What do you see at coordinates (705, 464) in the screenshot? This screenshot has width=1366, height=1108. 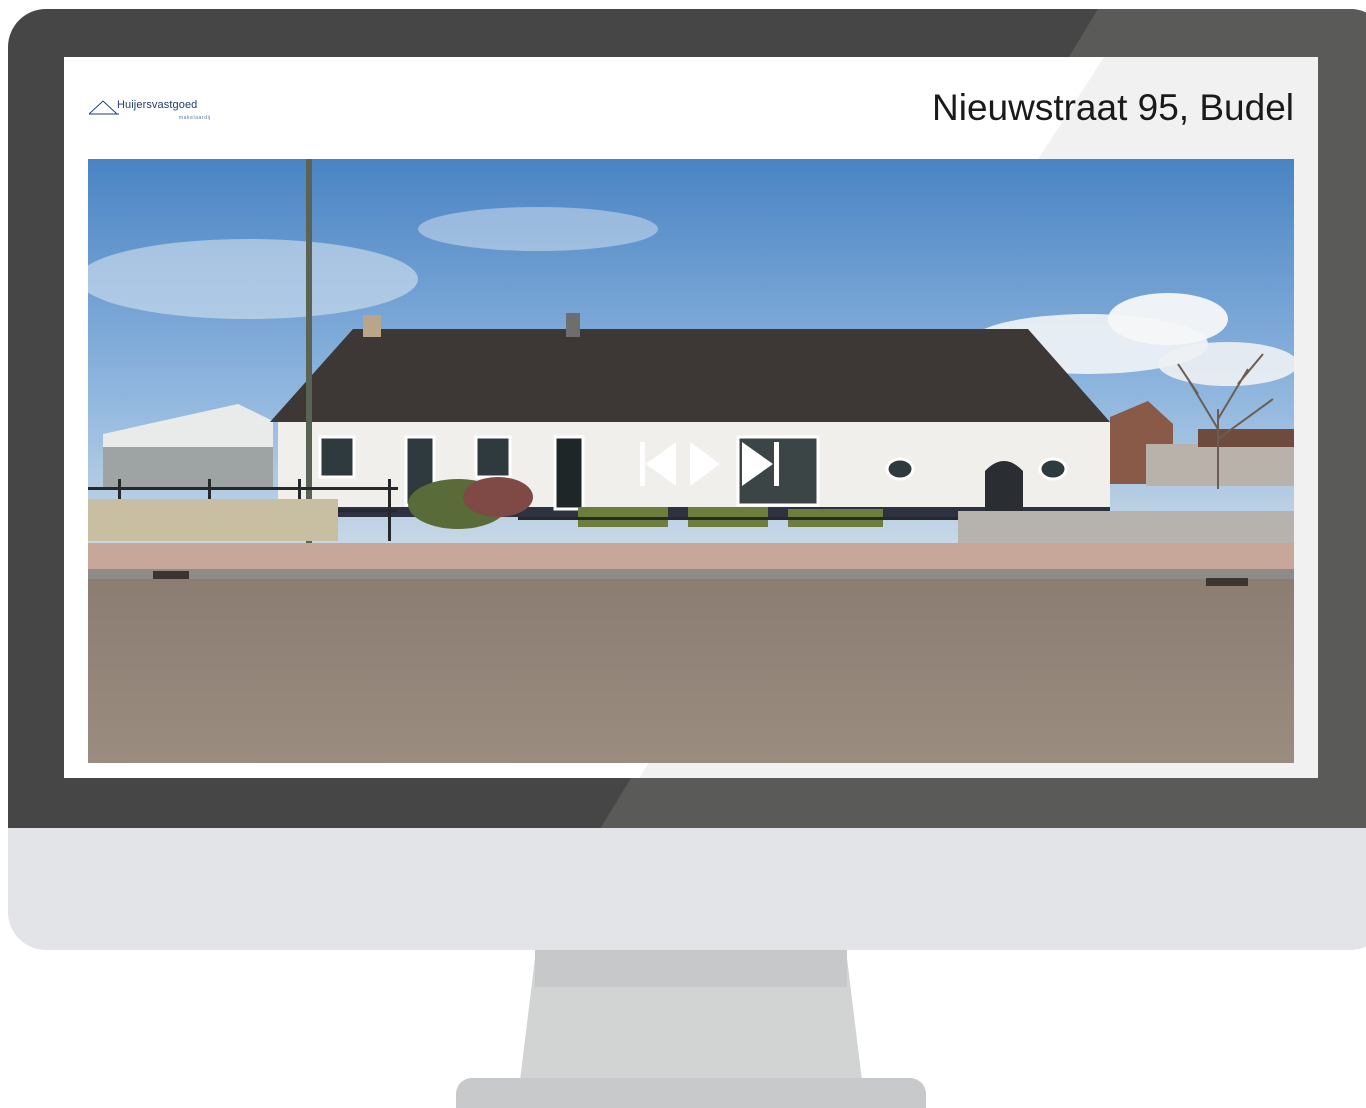 I see `play-icon` at bounding box center [705, 464].